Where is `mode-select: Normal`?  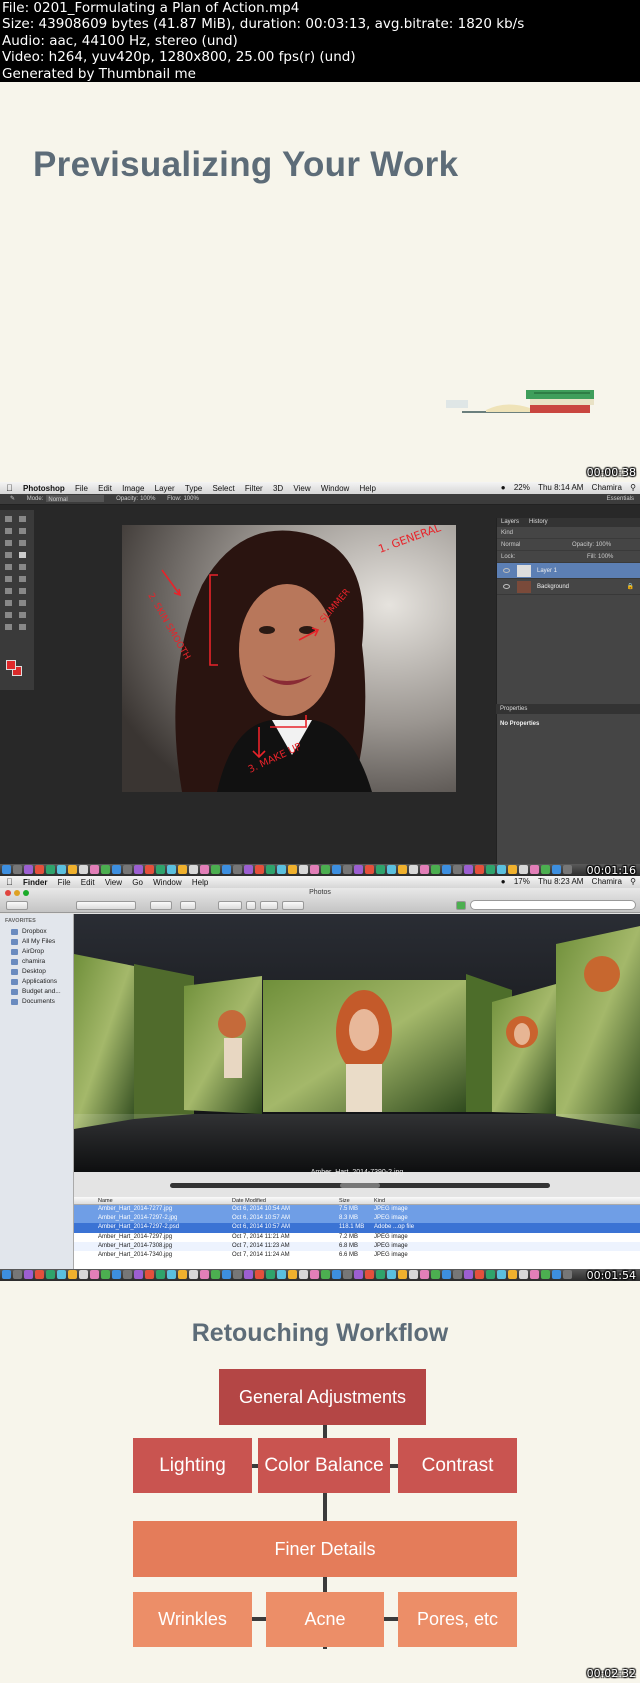 mode-select: Normal is located at coordinates (75, 498).